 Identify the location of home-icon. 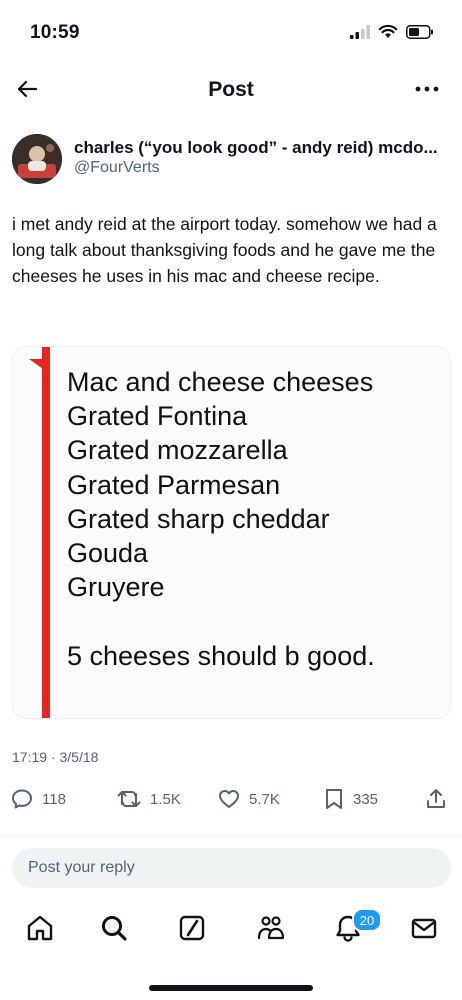
(40, 928).